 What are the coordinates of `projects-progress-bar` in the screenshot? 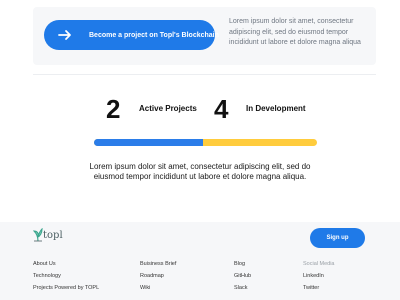 It's located at (205, 142).